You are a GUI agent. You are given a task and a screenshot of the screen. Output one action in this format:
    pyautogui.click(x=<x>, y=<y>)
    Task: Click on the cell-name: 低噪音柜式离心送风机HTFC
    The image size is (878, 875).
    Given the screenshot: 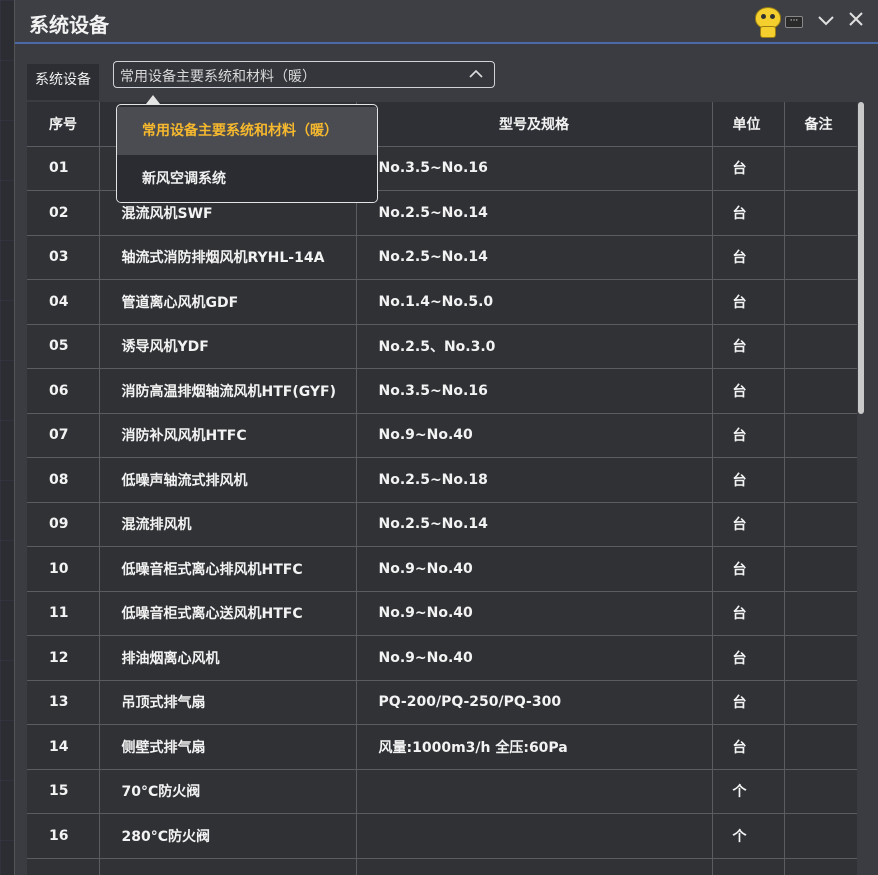 What is the action you would take?
    pyautogui.click(x=228, y=613)
    